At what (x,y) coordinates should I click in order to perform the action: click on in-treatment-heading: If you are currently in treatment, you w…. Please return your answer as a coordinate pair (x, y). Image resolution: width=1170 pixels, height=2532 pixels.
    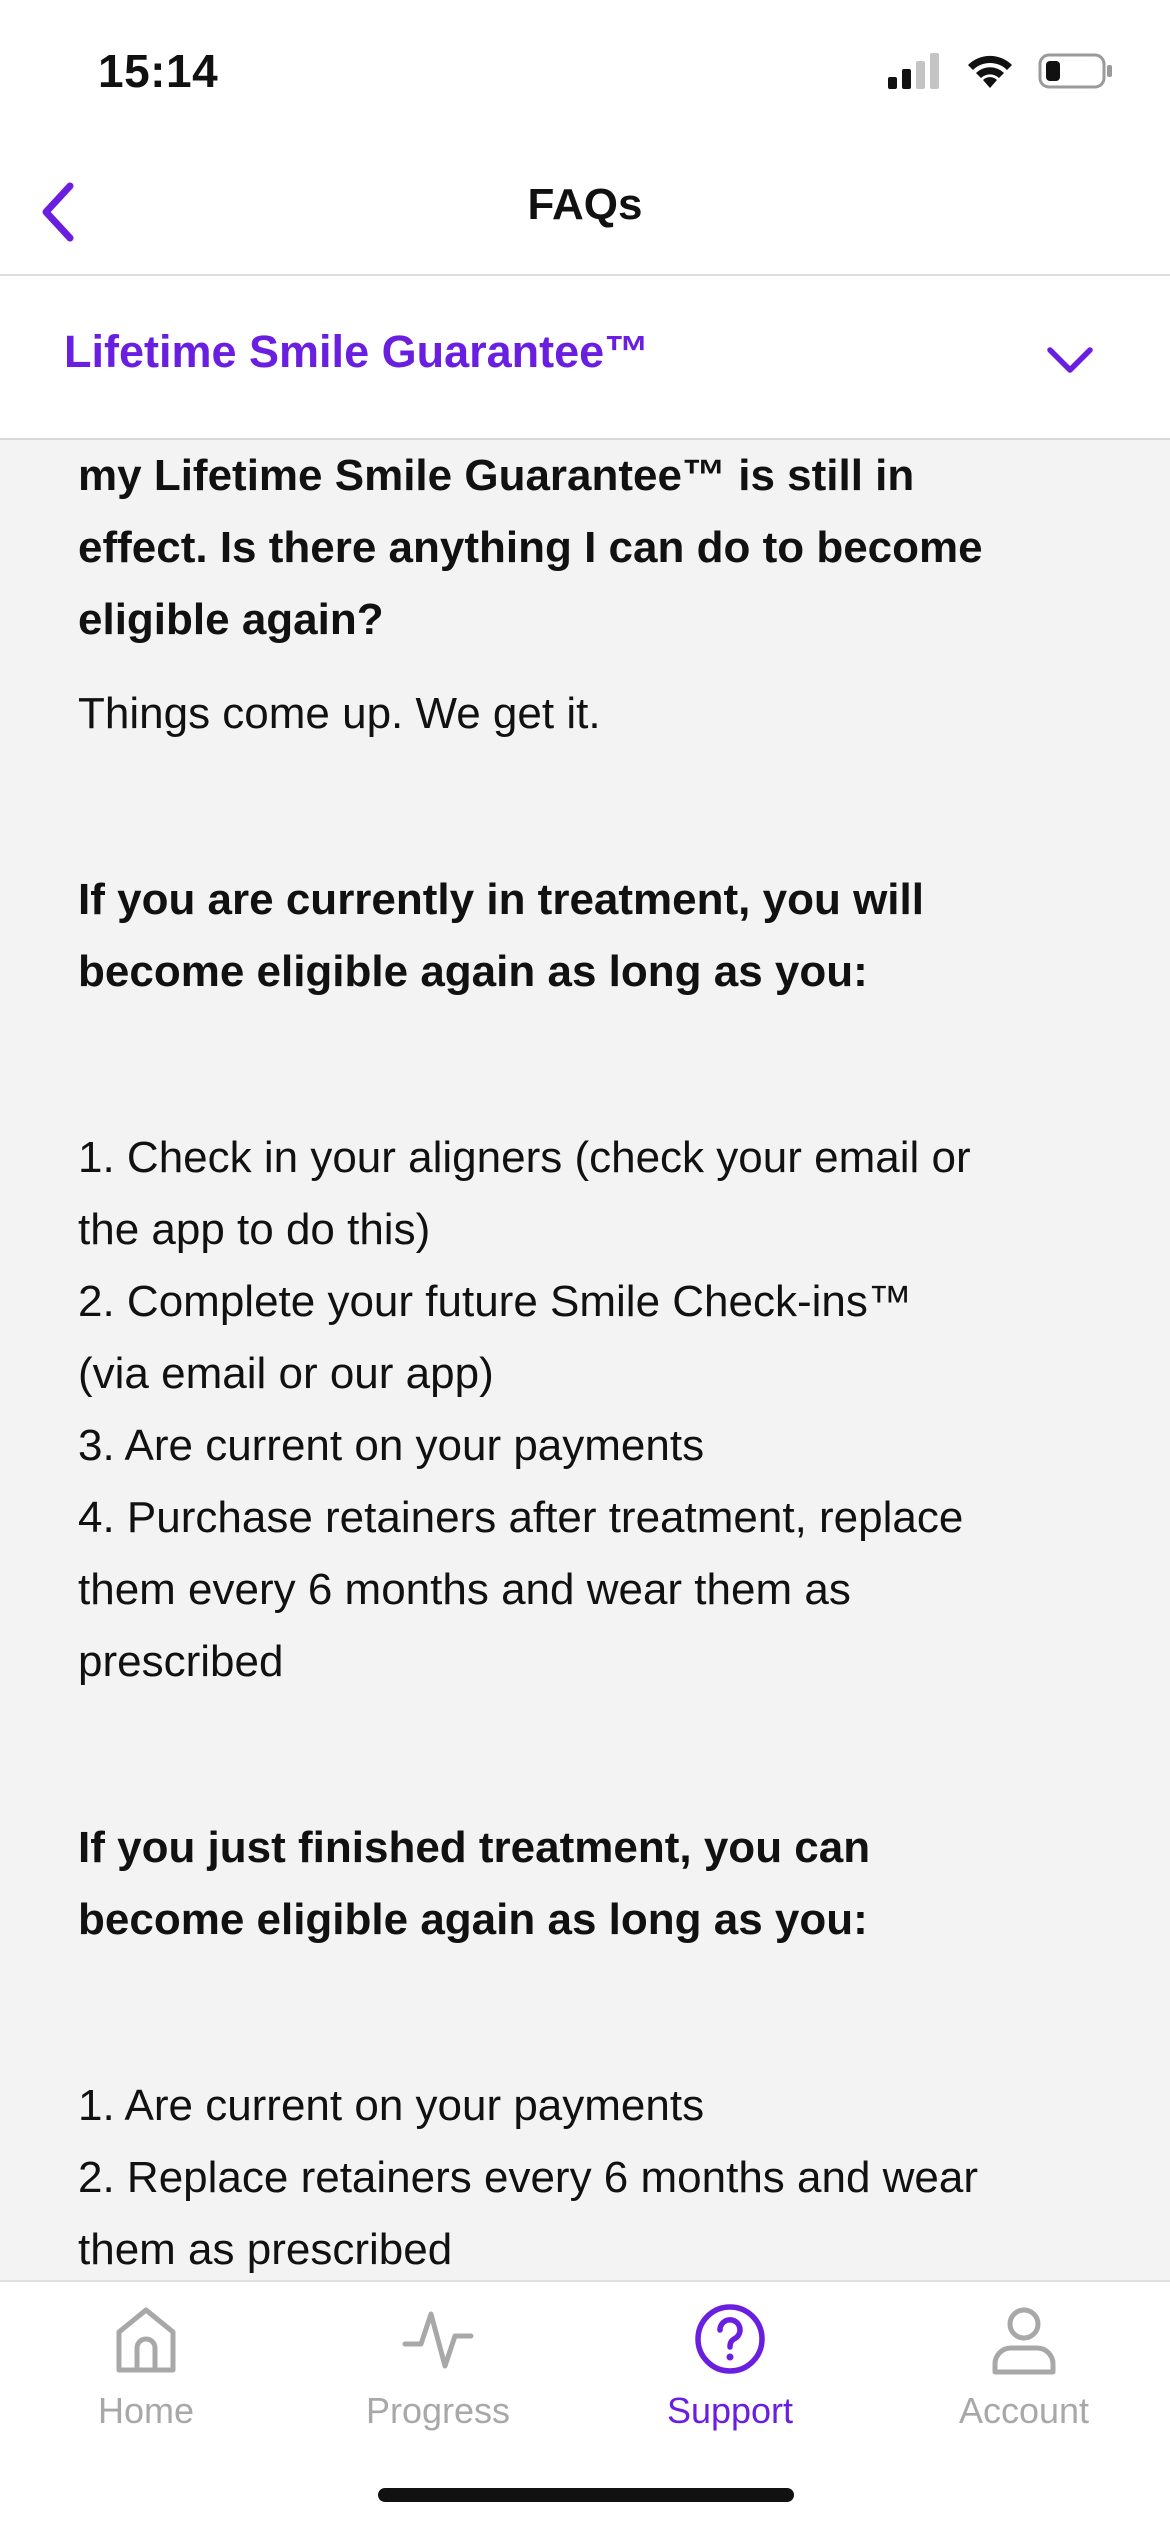
    Looking at the image, I should click on (593, 936).